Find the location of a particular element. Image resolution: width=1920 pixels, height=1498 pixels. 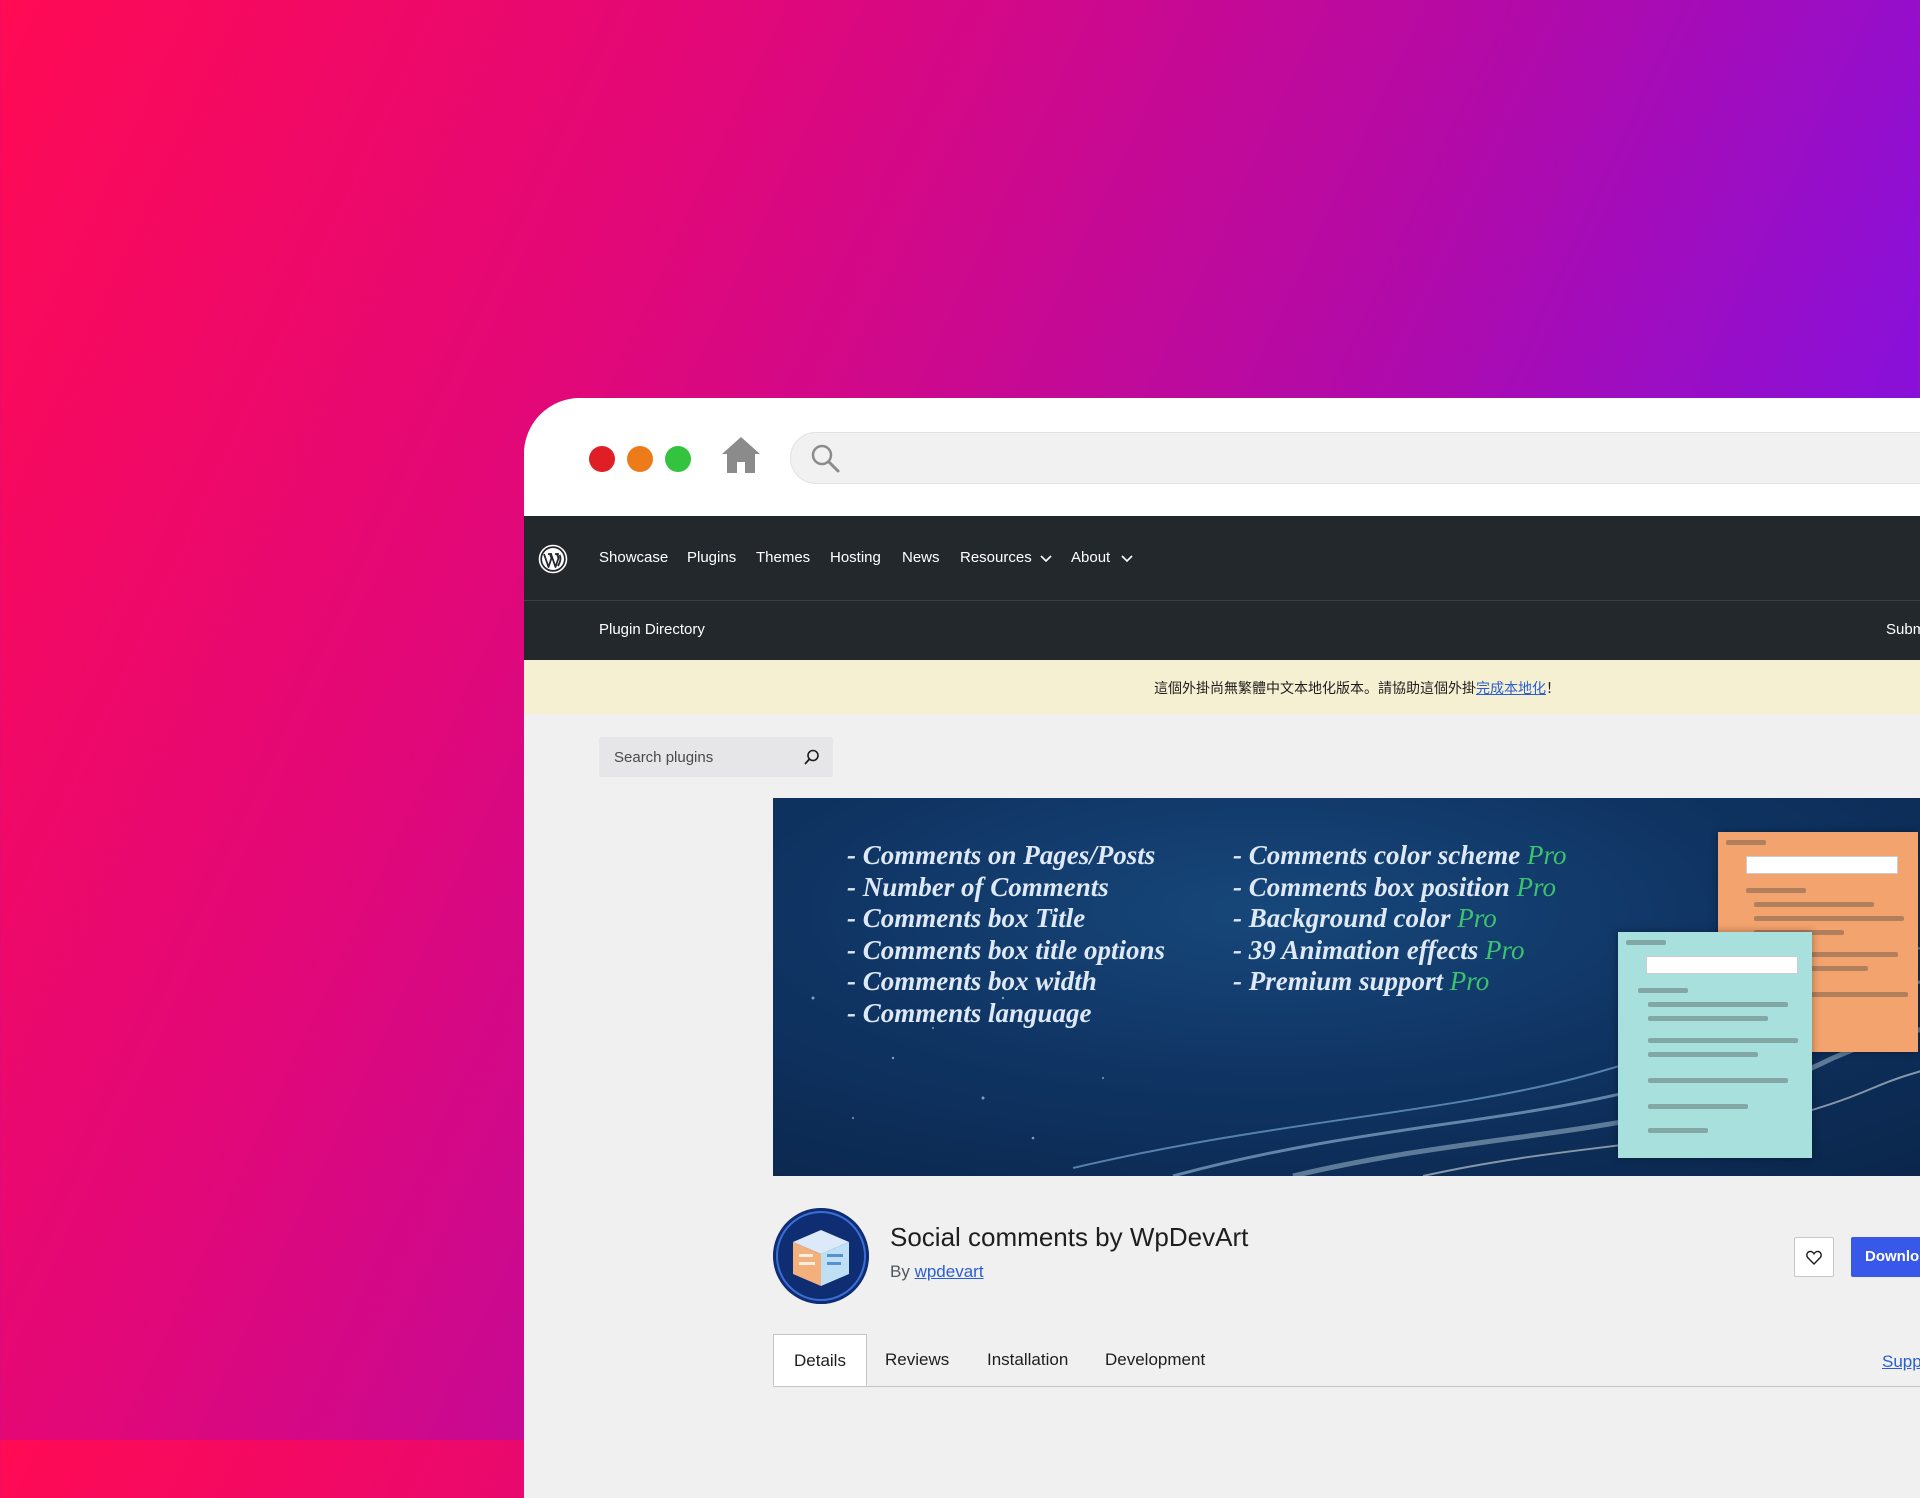

plugin-author: By wpdevart is located at coordinates (937, 1272).